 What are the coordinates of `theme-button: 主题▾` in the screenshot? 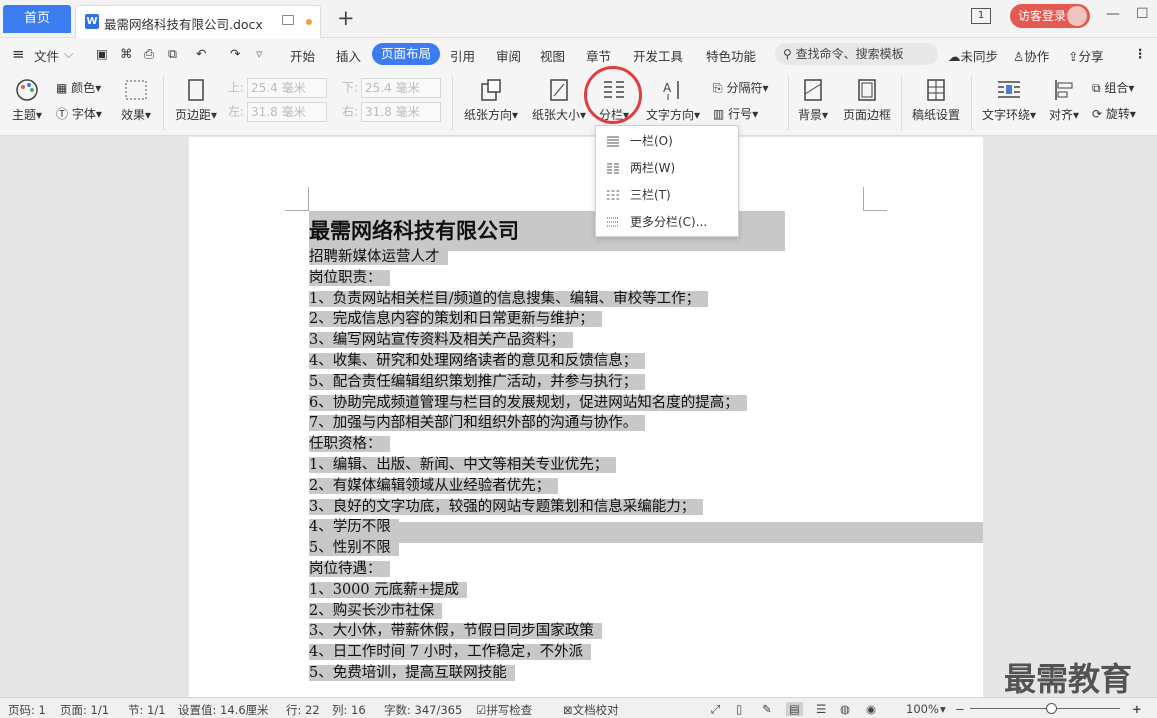 It's located at (27, 100).